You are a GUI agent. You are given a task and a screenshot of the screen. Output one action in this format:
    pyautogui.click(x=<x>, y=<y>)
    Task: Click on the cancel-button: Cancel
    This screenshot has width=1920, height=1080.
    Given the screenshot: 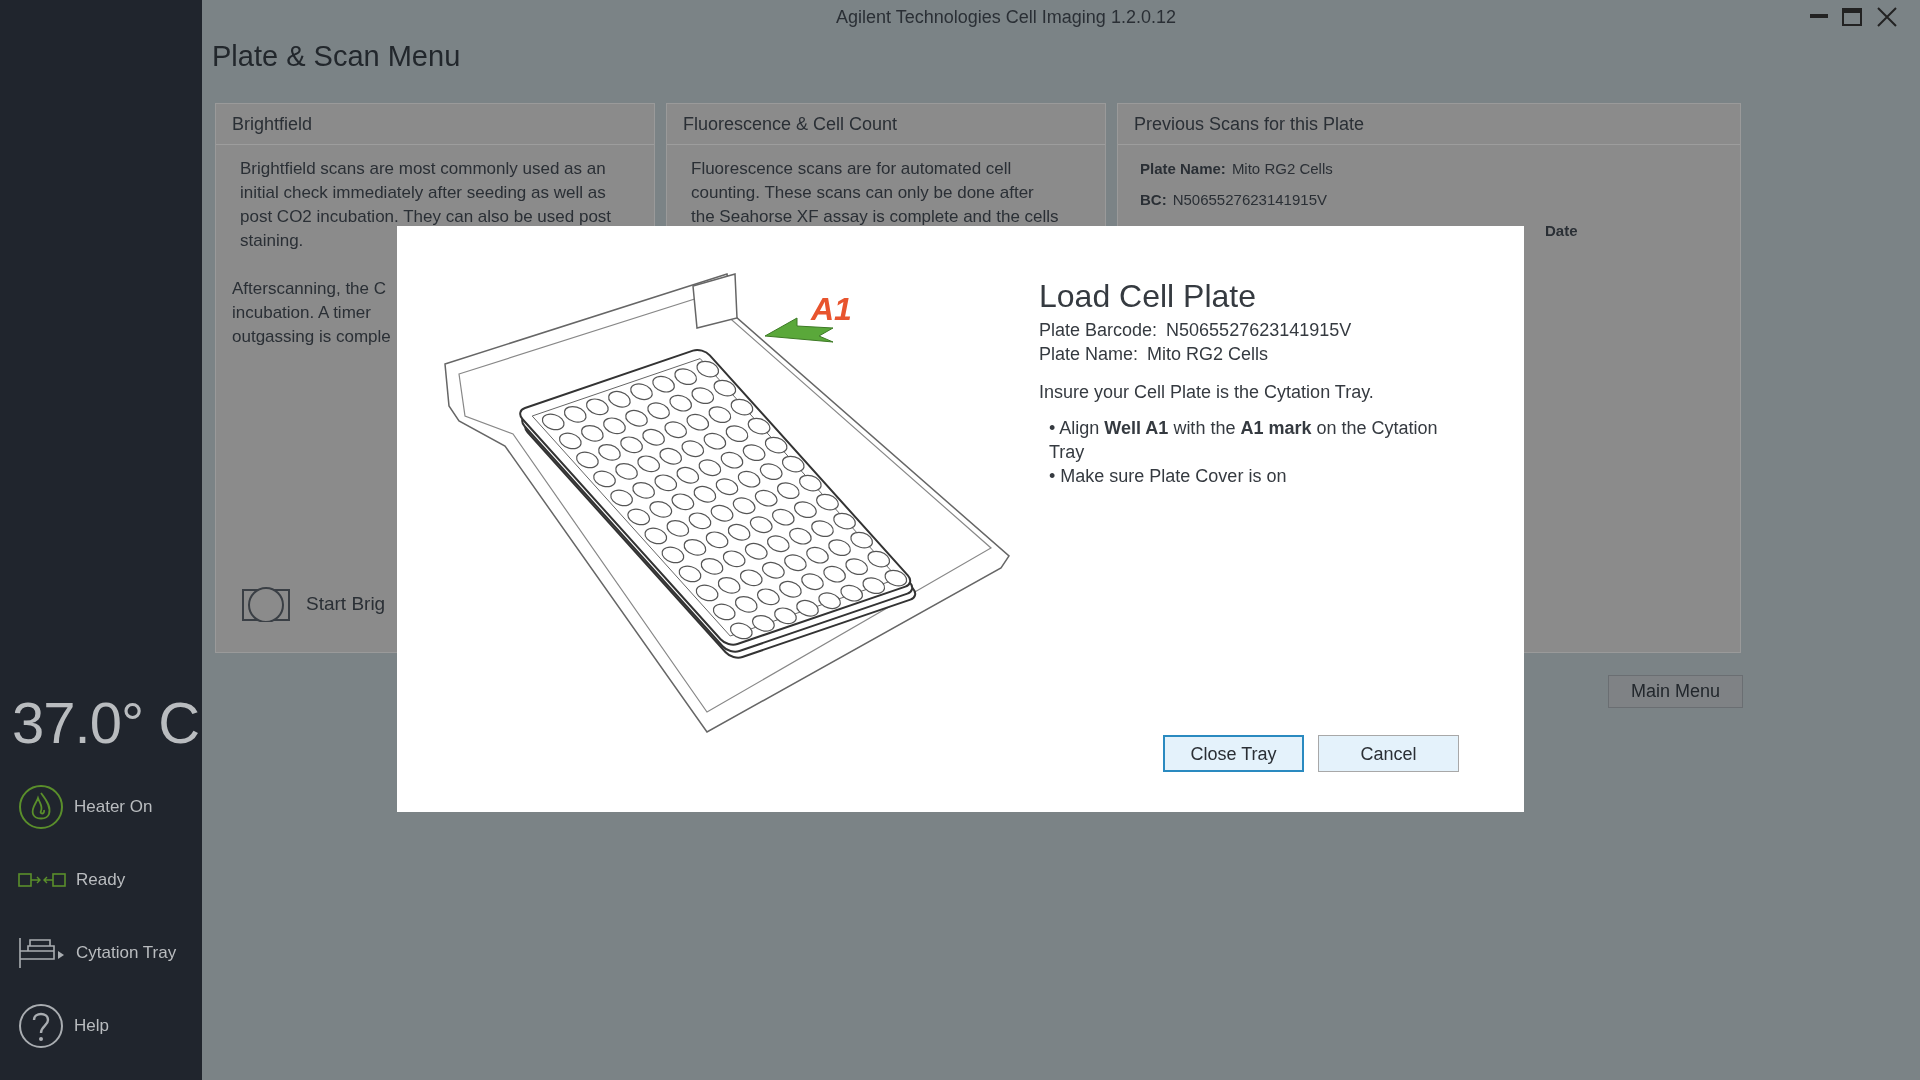 What is the action you would take?
    pyautogui.click(x=1388, y=753)
    